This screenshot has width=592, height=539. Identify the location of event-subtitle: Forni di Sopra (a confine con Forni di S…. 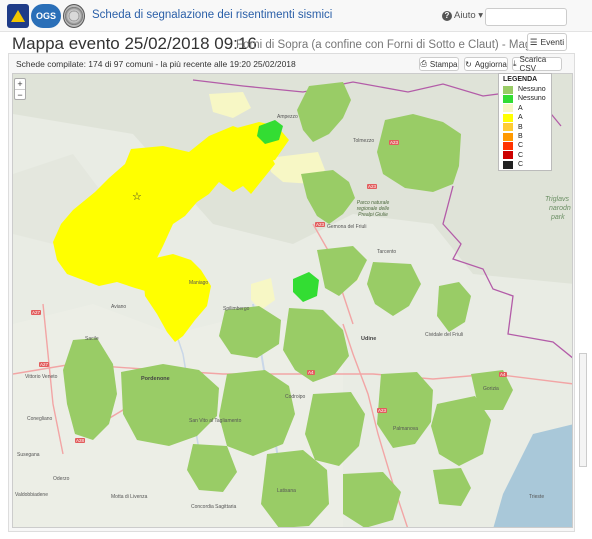
(401, 45).